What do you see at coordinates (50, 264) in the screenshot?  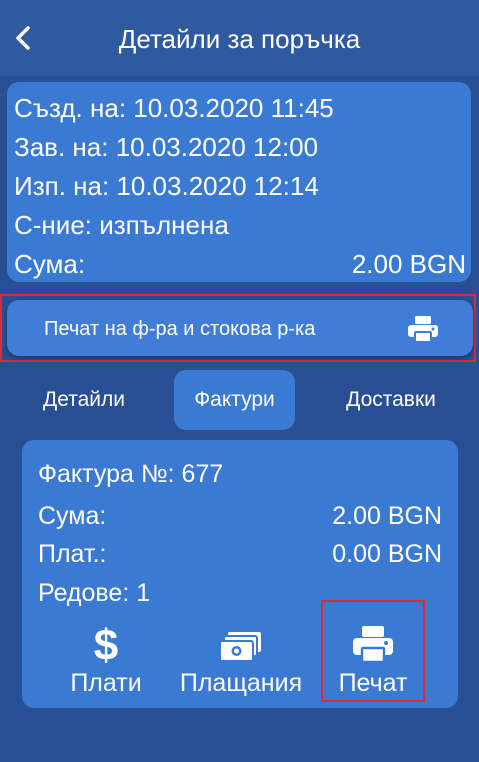 I see `order-sum-label: Сума:` at bounding box center [50, 264].